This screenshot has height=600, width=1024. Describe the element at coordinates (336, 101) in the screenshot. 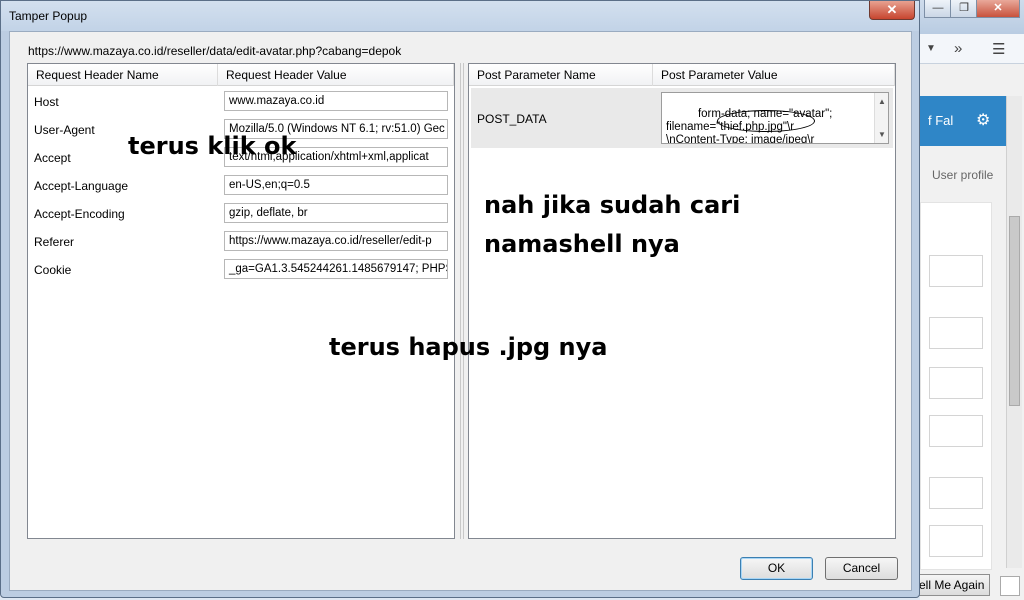

I see `header-value-input: www.mazaya.co.id` at that location.